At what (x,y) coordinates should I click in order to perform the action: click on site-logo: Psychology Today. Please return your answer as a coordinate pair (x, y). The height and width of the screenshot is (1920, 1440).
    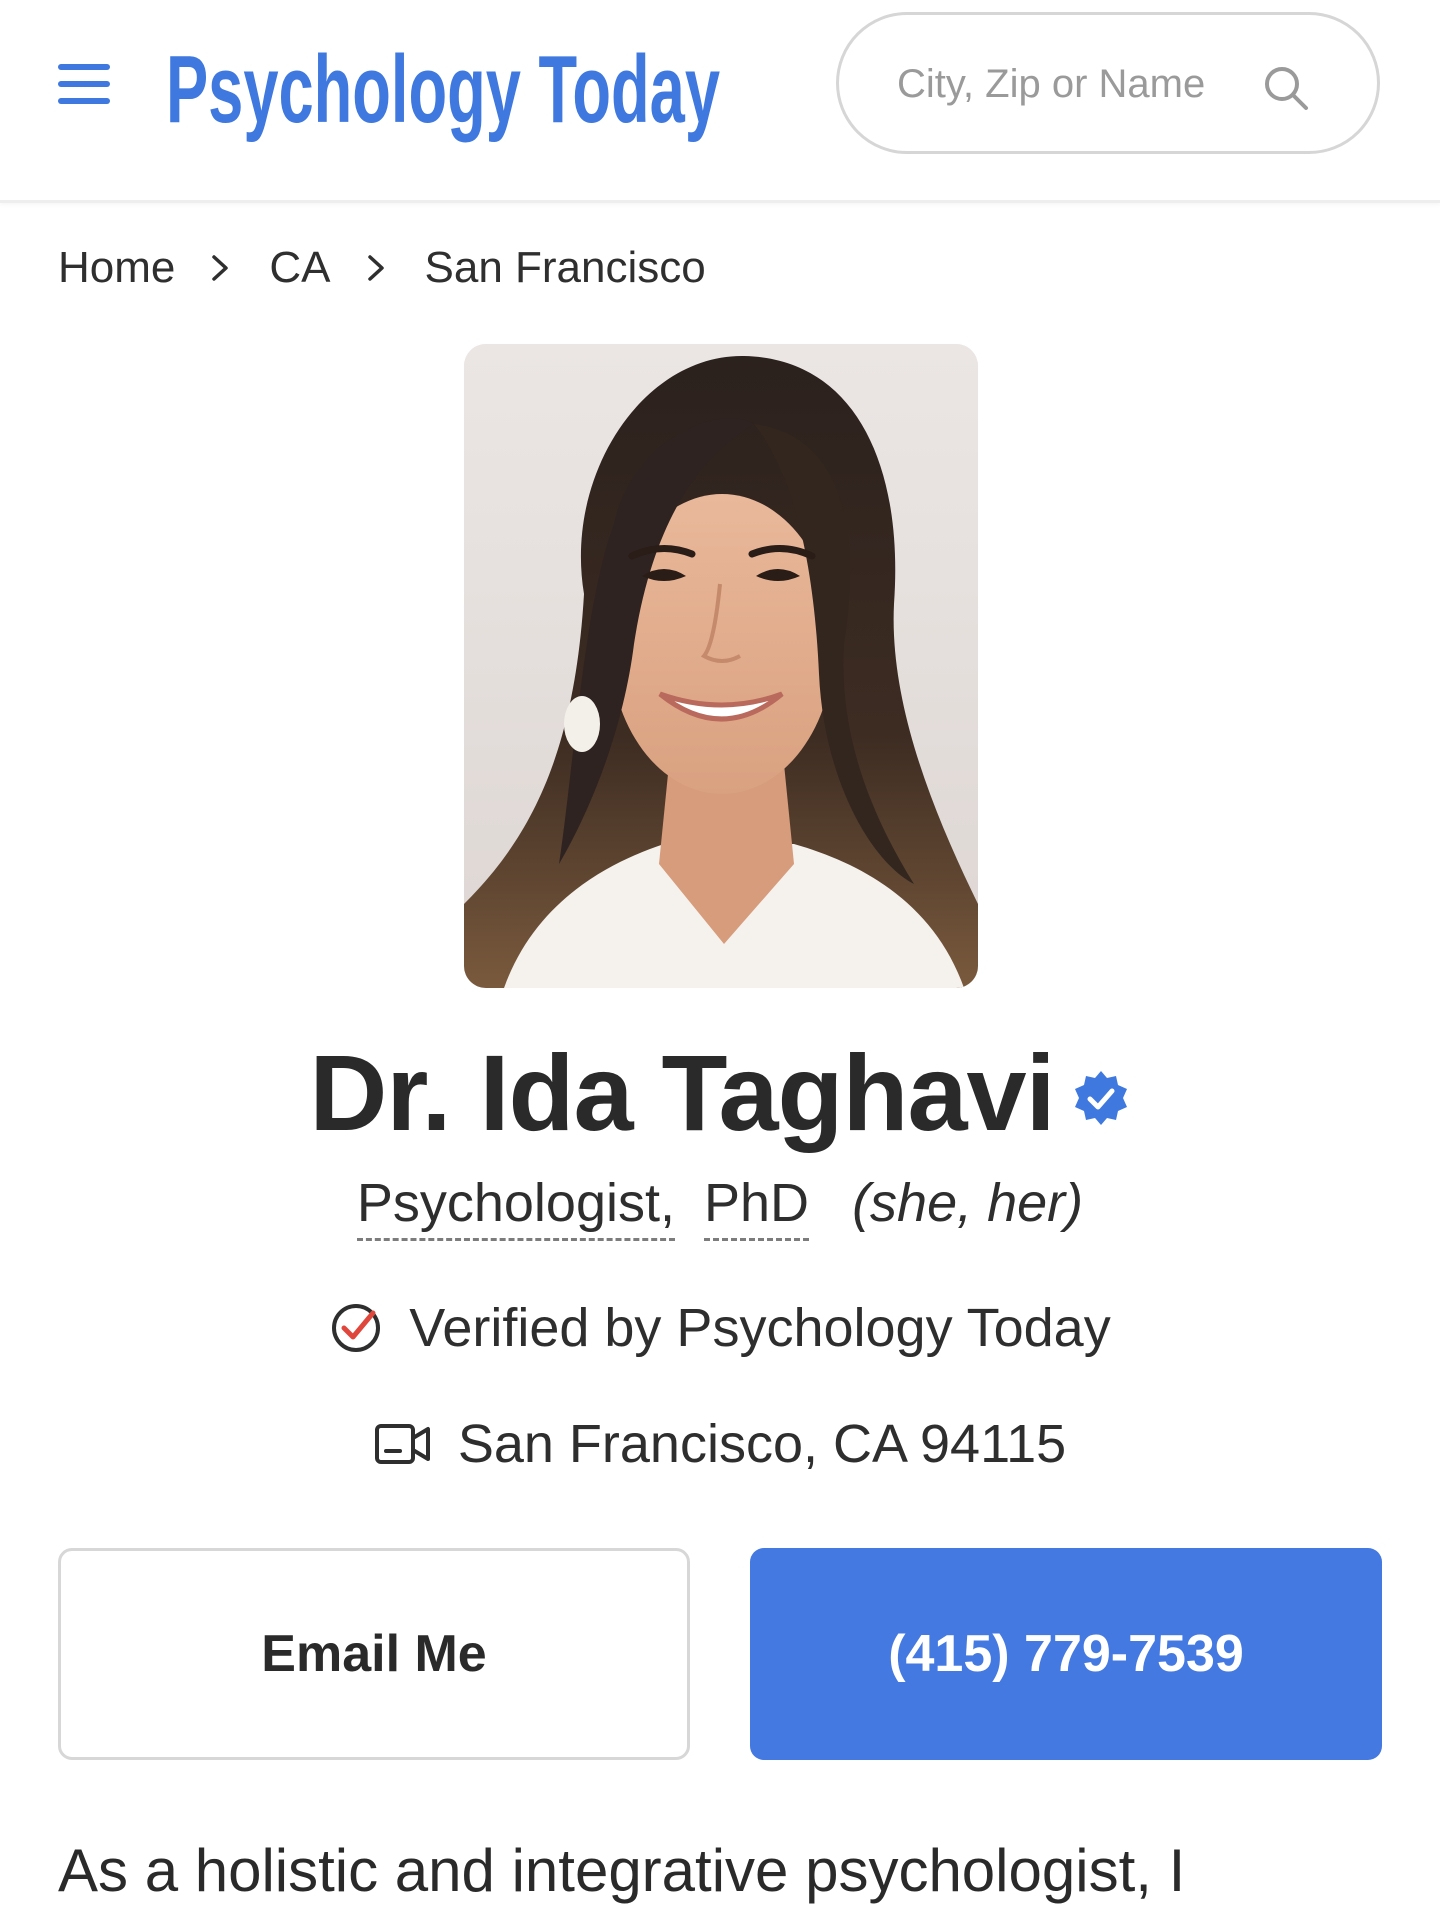
    Looking at the image, I should click on (444, 83).